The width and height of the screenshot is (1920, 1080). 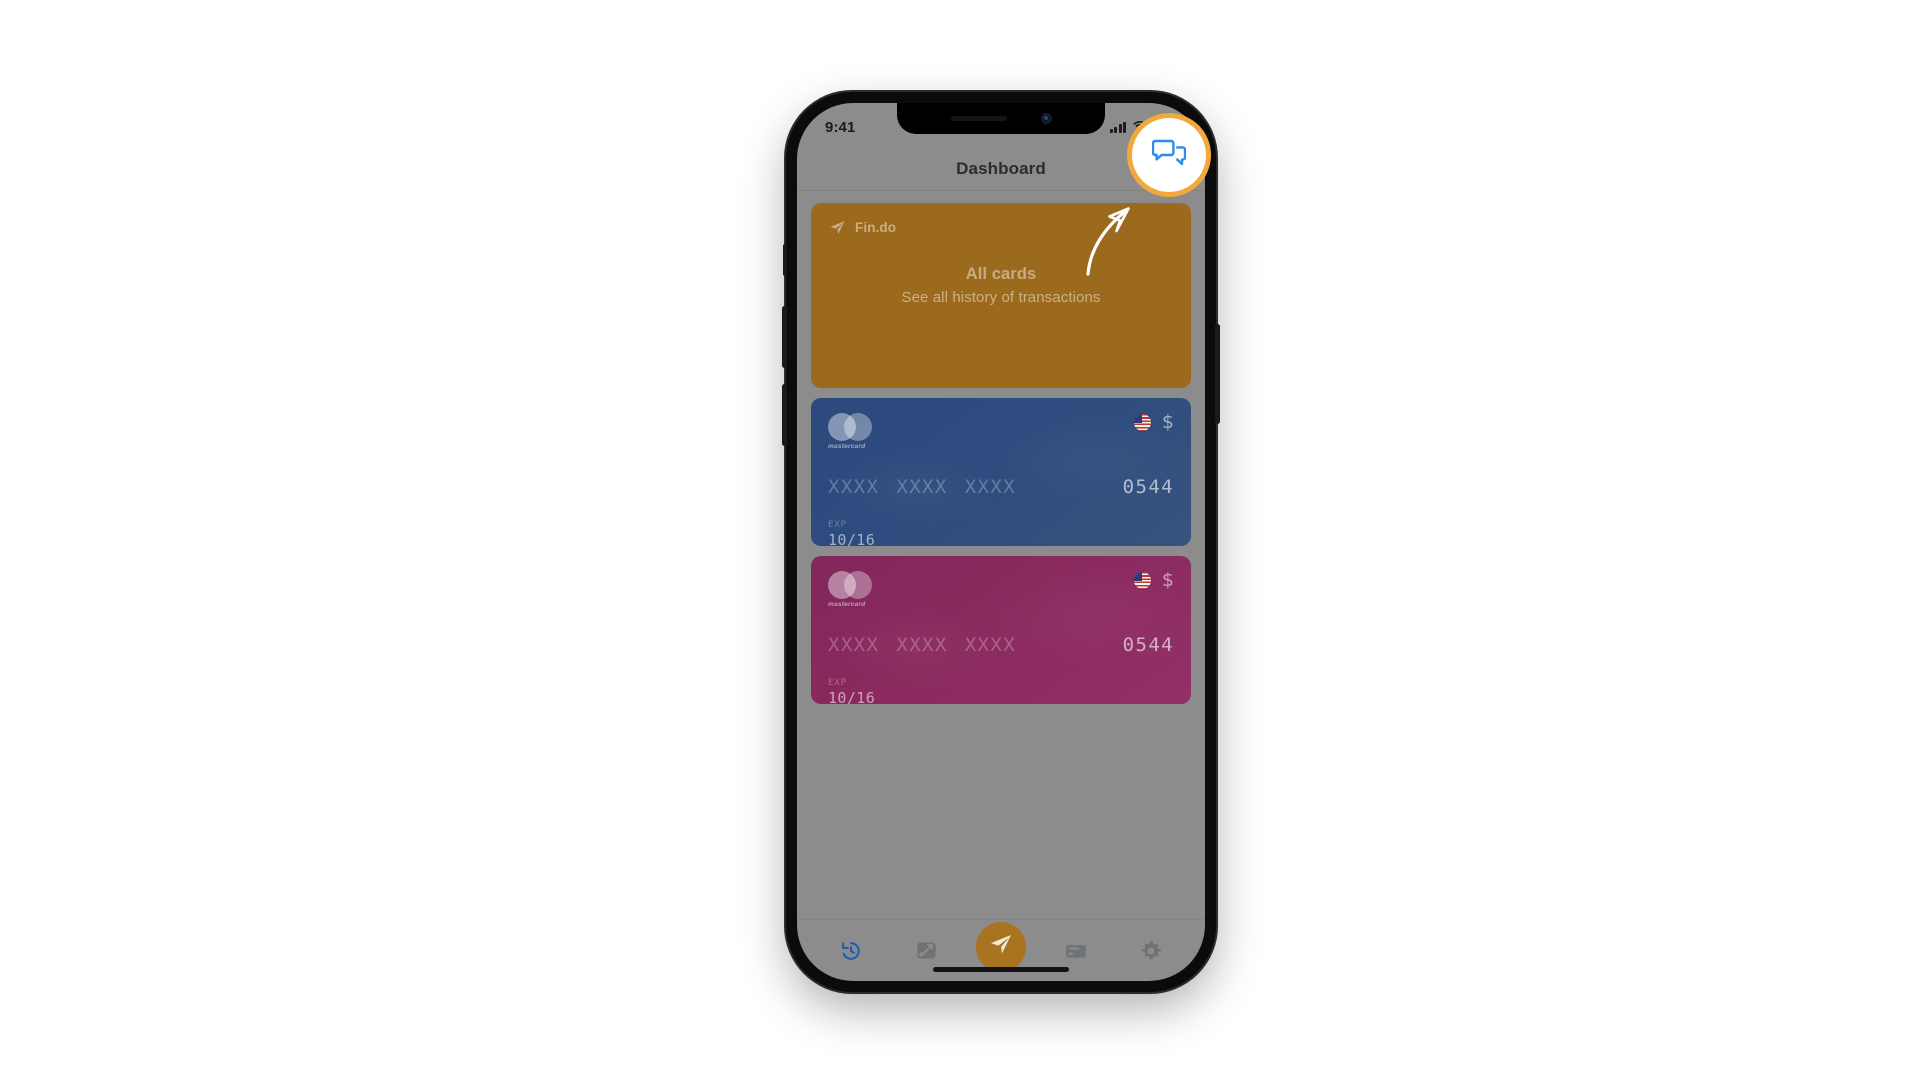 I want to click on status-bar-time: 9:41, so click(x=840, y=127).